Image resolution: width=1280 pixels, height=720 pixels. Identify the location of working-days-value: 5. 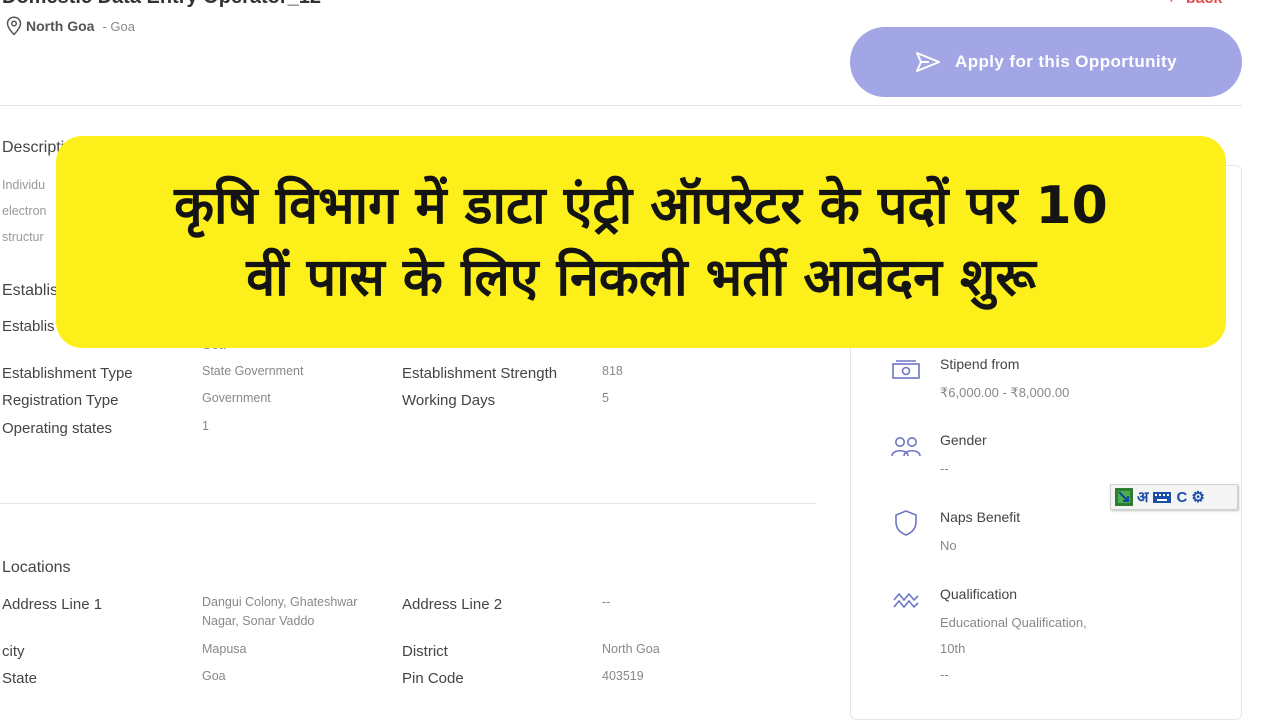
(605, 398).